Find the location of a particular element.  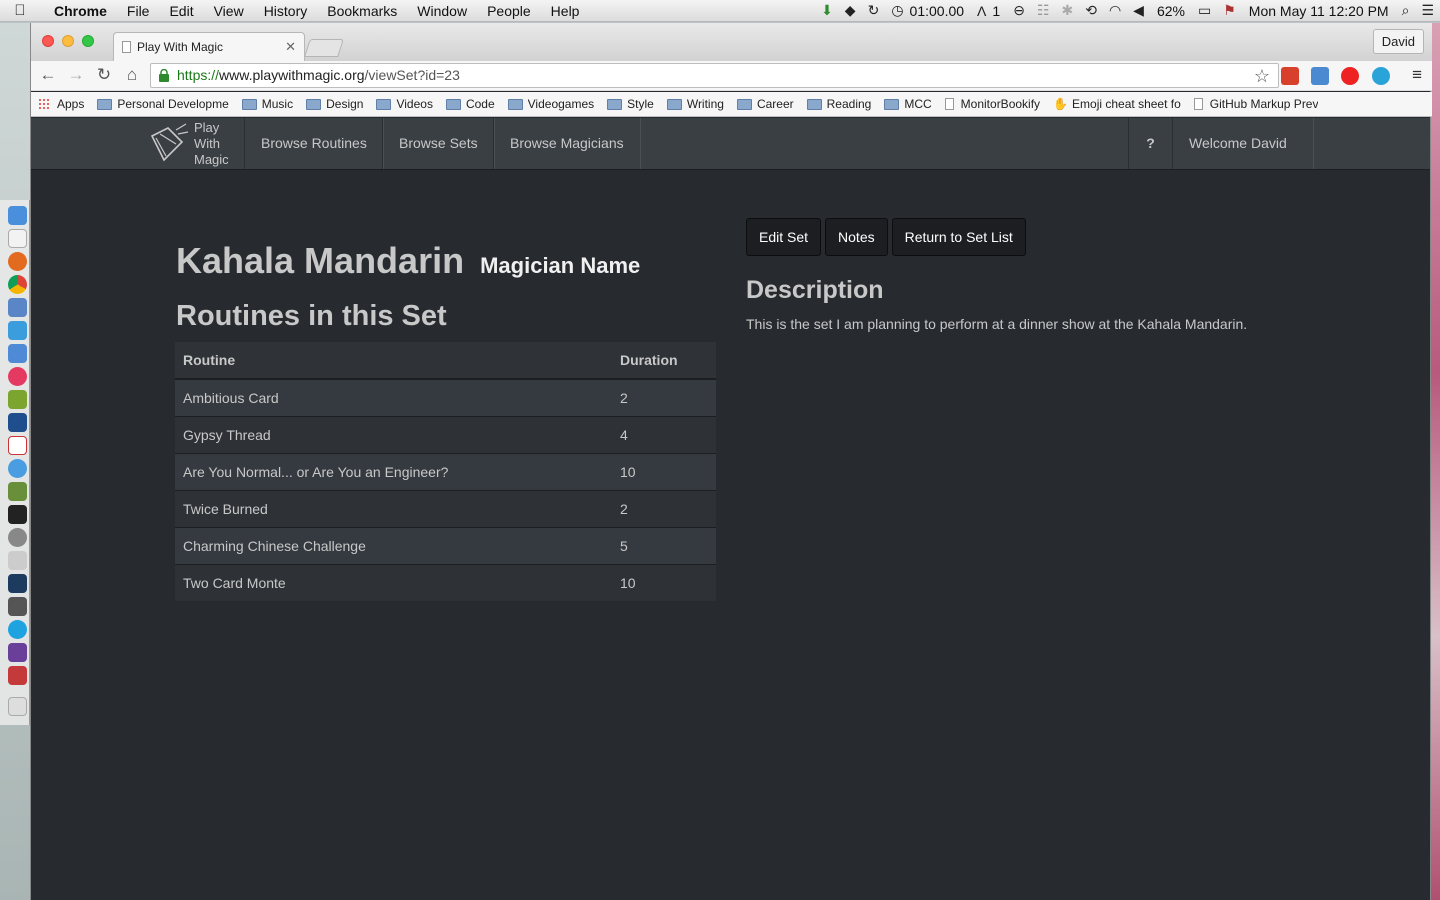

photoshop-icon is located at coordinates (17, 422).